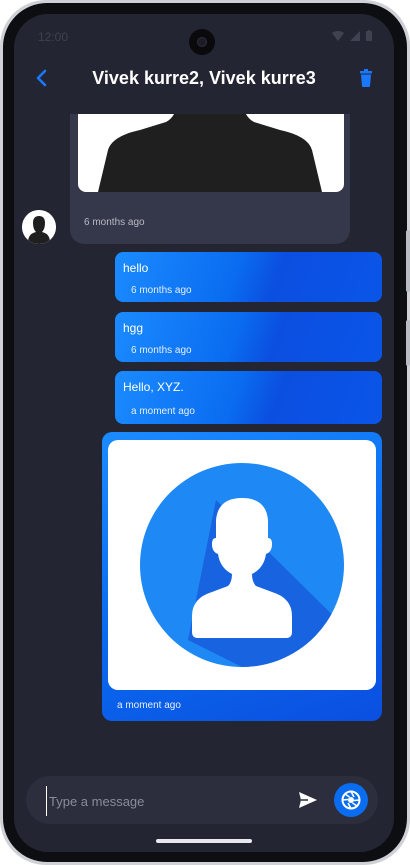  I want to click on send-icon, so click(308, 800).